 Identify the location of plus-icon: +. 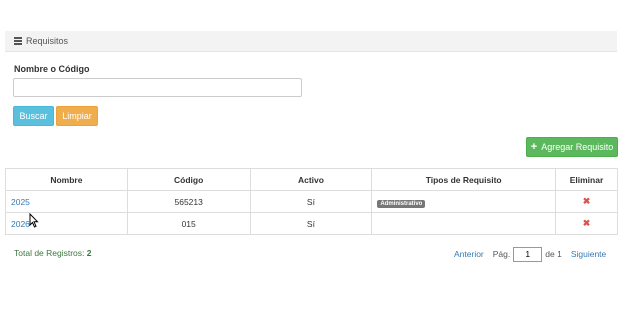
(534, 146).